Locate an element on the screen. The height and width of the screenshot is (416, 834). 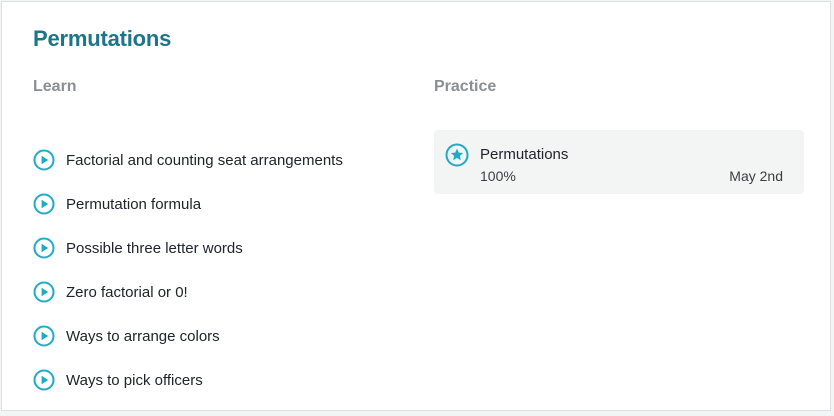
practice-date: May 2nd is located at coordinates (756, 176).